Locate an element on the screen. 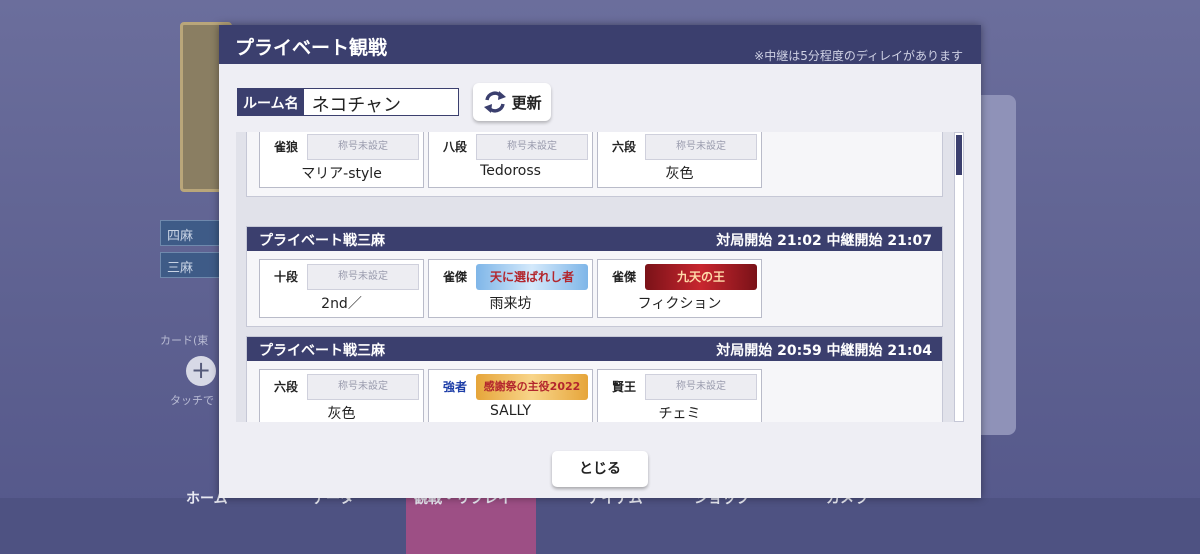  player-slot: 雀傑 天に選ばれし者 雨来坊 is located at coordinates (510, 288).